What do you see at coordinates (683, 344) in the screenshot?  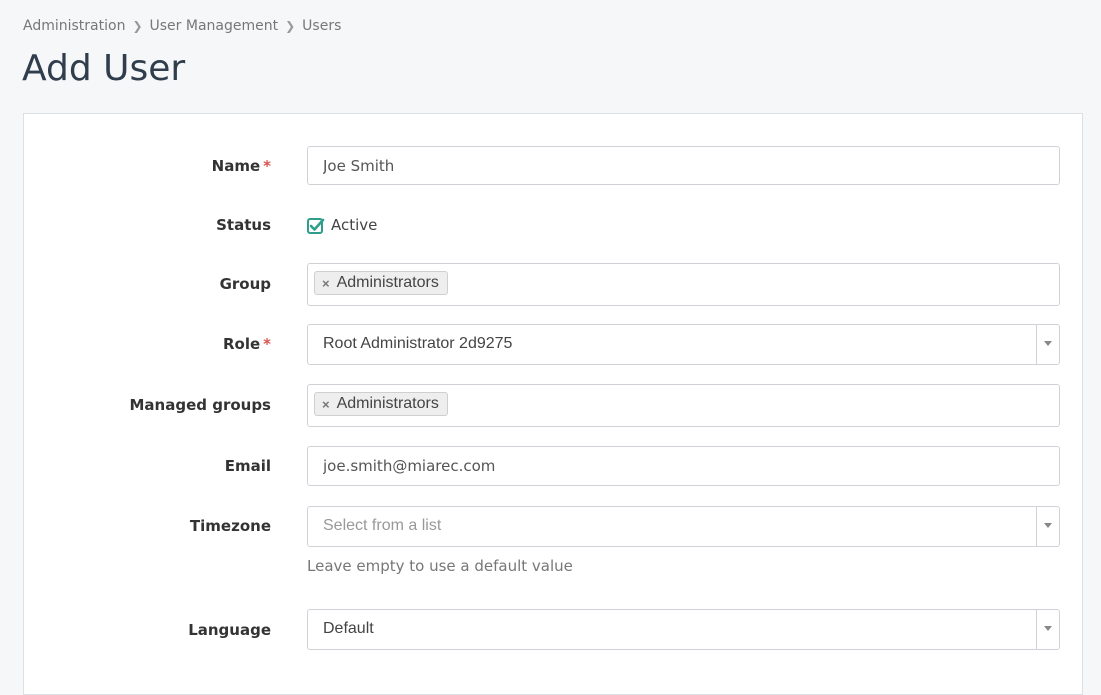 I see `role-select: Root Administrator 2d9275` at bounding box center [683, 344].